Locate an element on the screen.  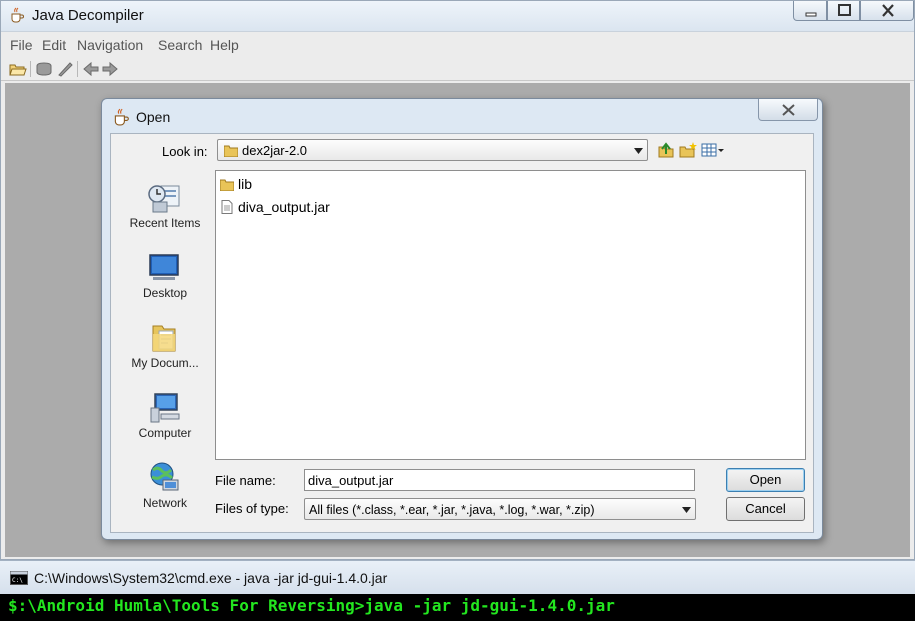
close-button is located at coordinates (887, 11).